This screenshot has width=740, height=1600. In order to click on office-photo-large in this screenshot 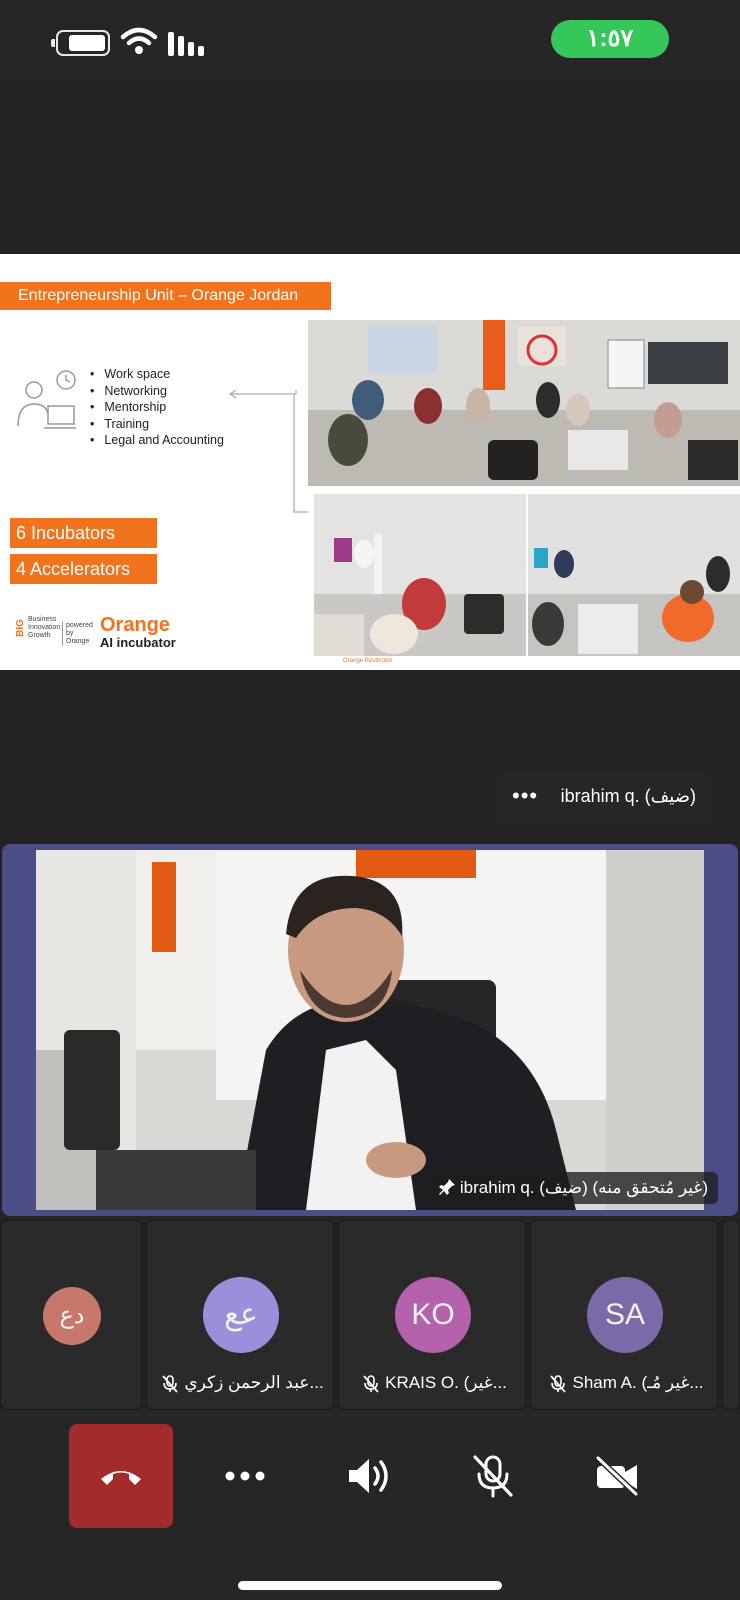, I will do `click(524, 403)`.